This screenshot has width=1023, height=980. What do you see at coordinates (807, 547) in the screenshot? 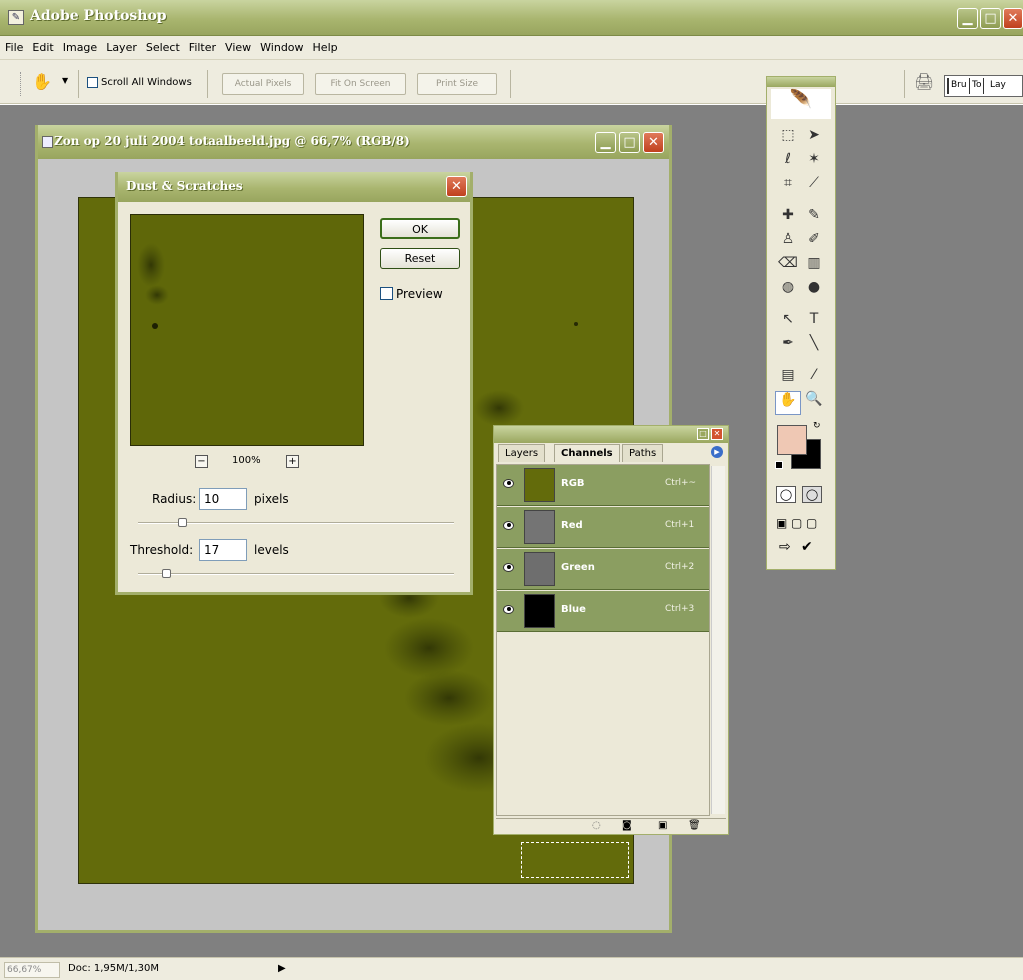
I see `imageready-icon: ✔` at bounding box center [807, 547].